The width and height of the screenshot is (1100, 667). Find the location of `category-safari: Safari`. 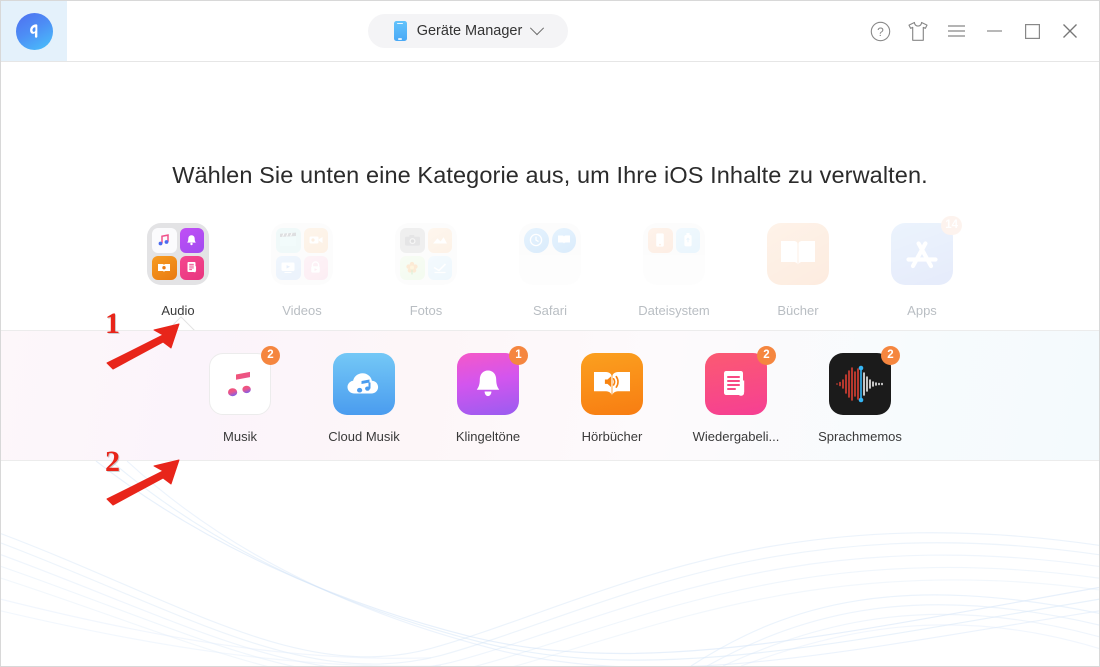

category-safari: Safari is located at coordinates (550, 270).